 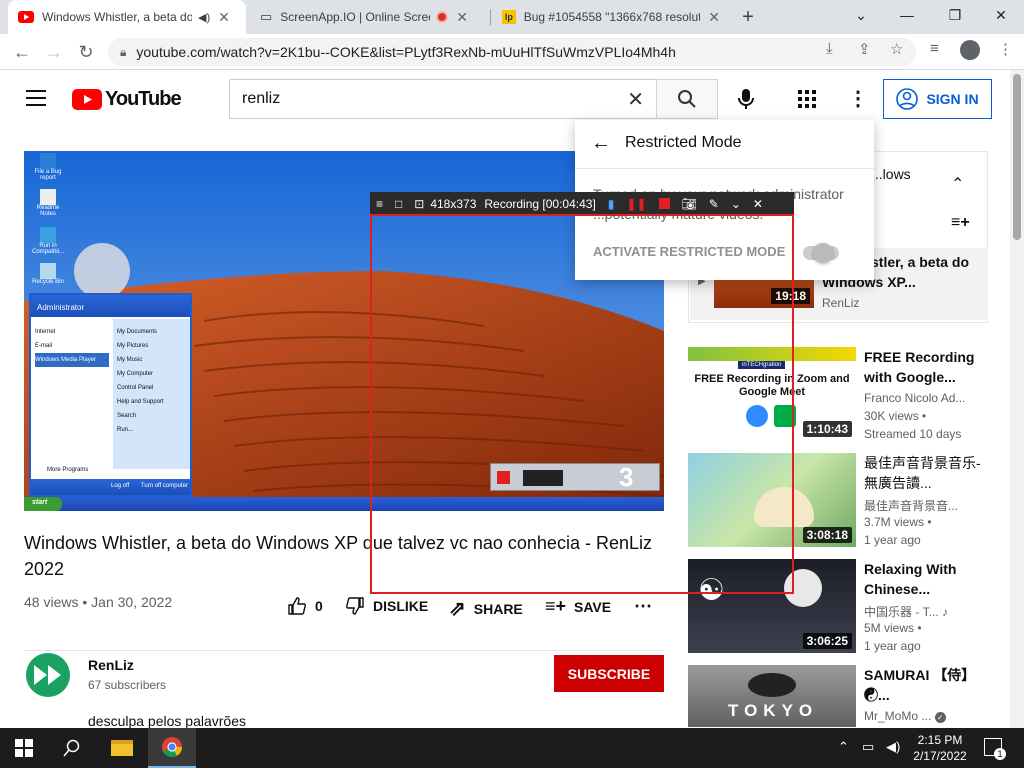 I want to click on save-label: SAVE, so click(x=593, y=606).